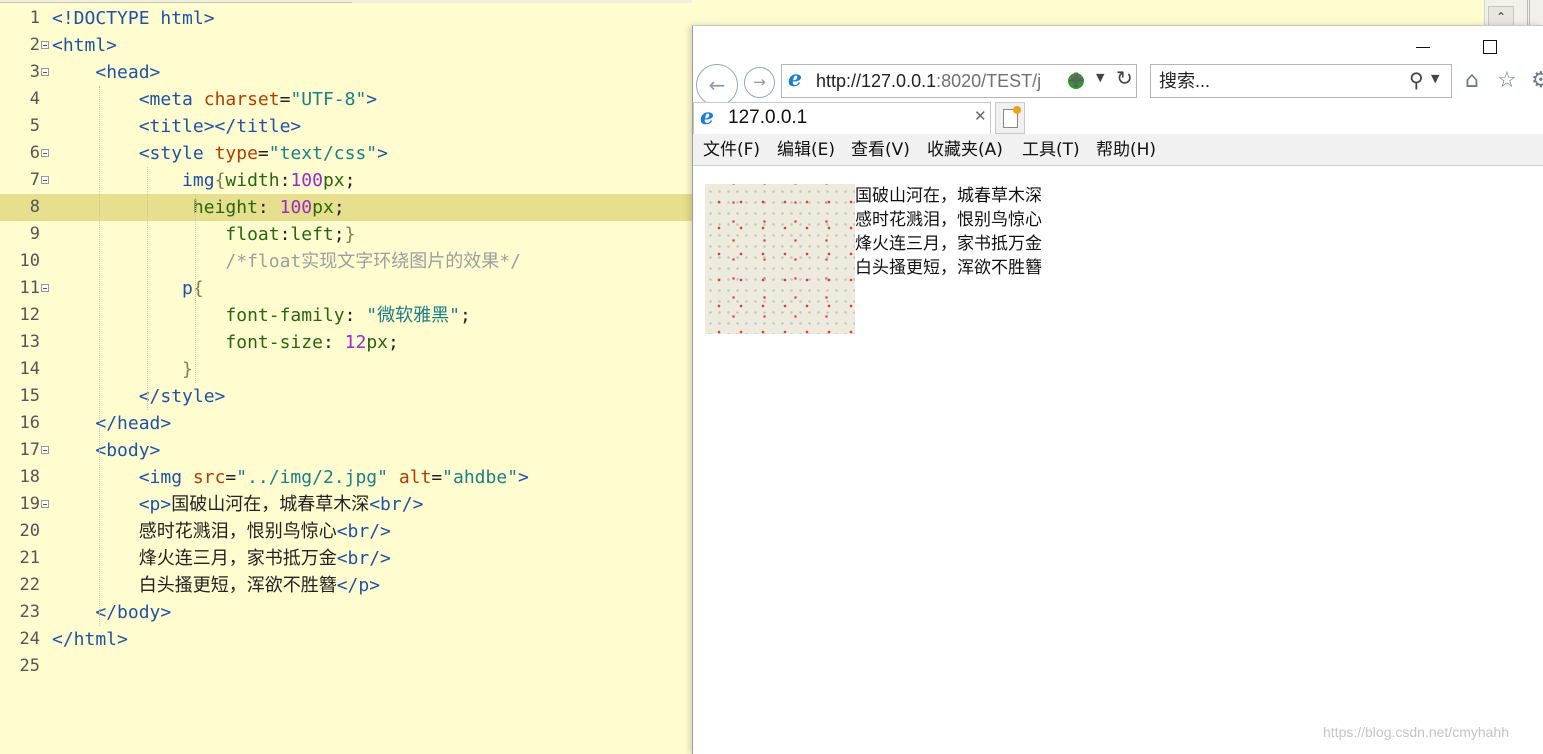  Describe the element at coordinates (948, 220) in the screenshot. I see `poem-line: 感时花溅泪，恨别鸟惊心` at that location.